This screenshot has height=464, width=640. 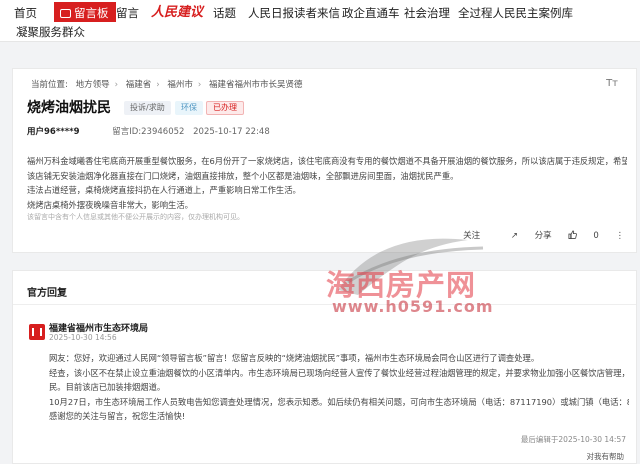 What do you see at coordinates (596, 236) in the screenshot?
I see `like-count: 0` at bounding box center [596, 236].